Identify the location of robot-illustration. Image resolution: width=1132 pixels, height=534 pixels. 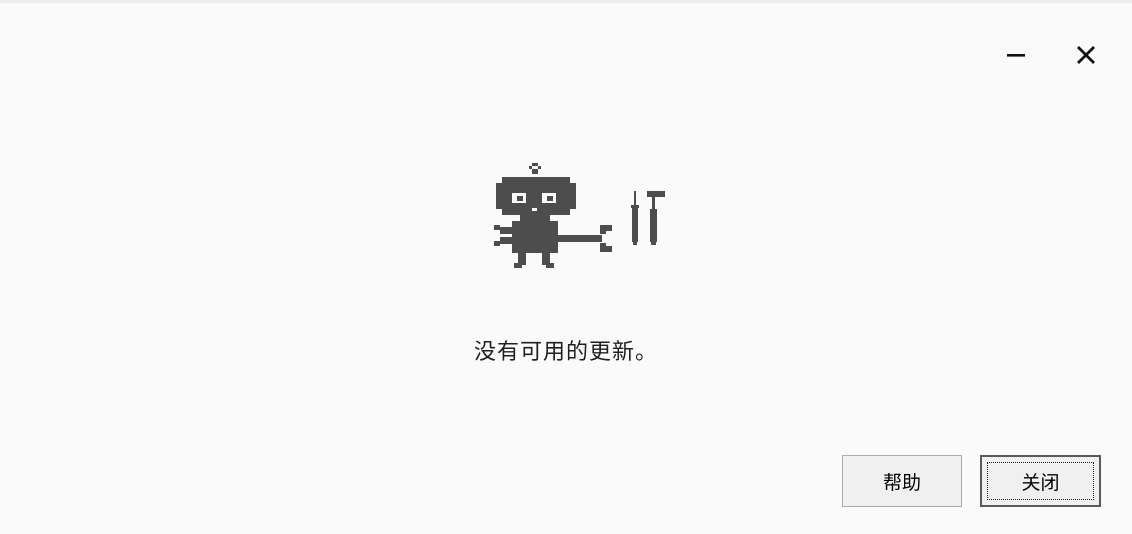
(579, 215).